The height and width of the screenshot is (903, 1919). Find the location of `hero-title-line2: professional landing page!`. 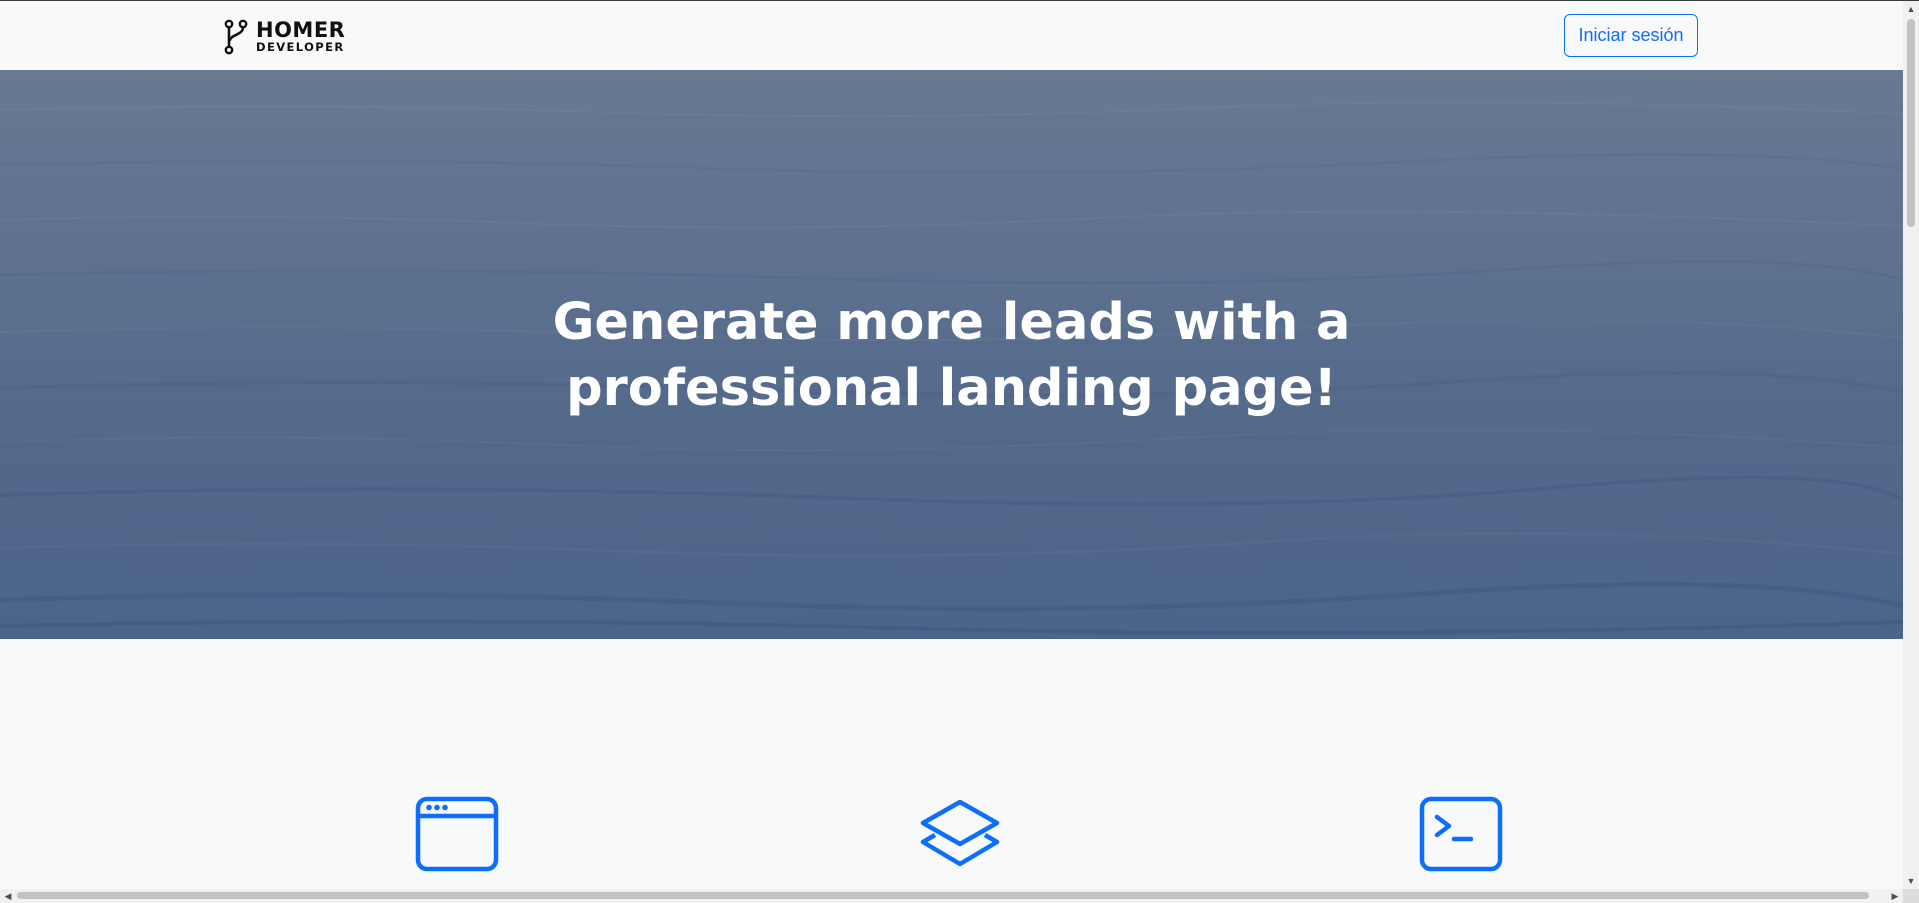

hero-title-line2: professional landing page! is located at coordinates (951, 388).